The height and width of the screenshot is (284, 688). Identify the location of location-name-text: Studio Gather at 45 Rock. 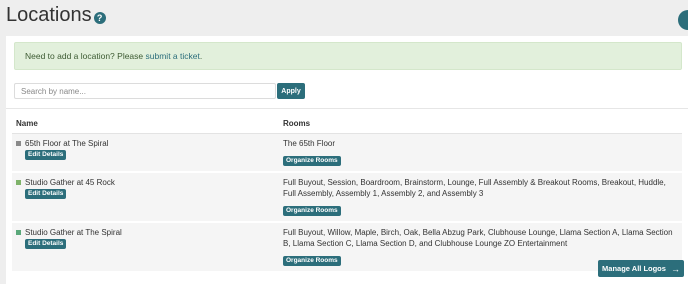
(70, 182).